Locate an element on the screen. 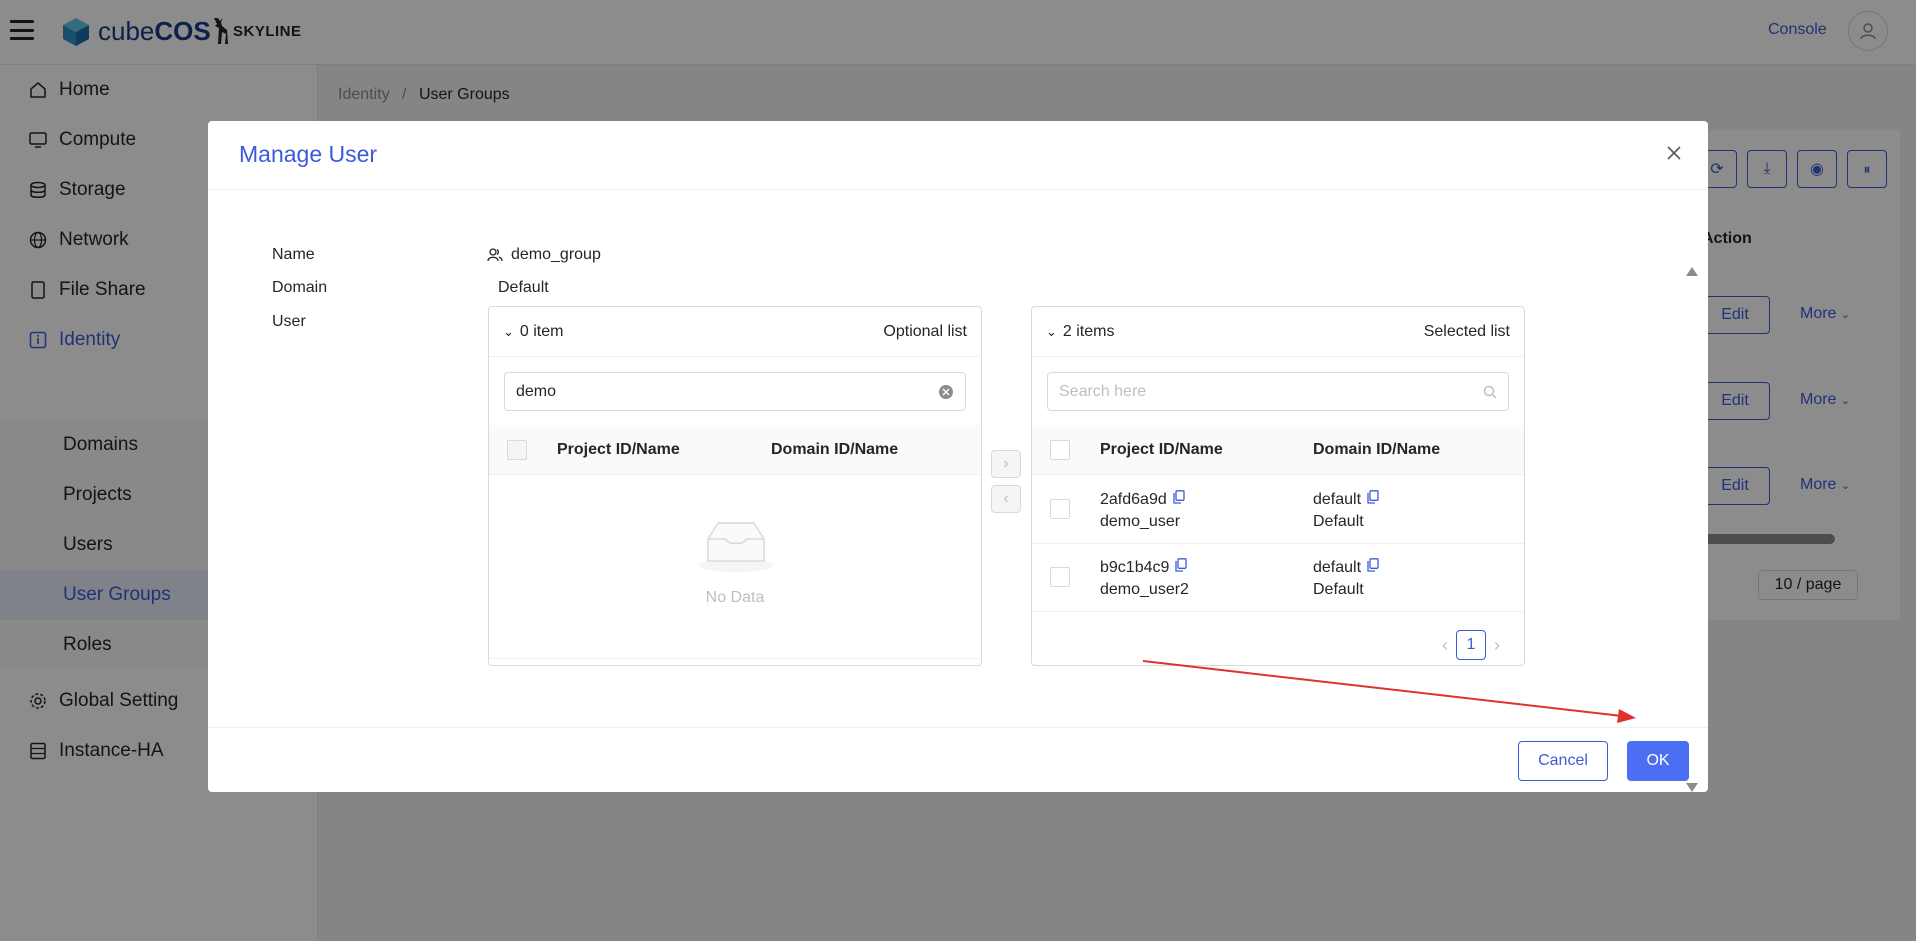 The image size is (1916, 941). user-name: demo_user2 is located at coordinates (1144, 589).